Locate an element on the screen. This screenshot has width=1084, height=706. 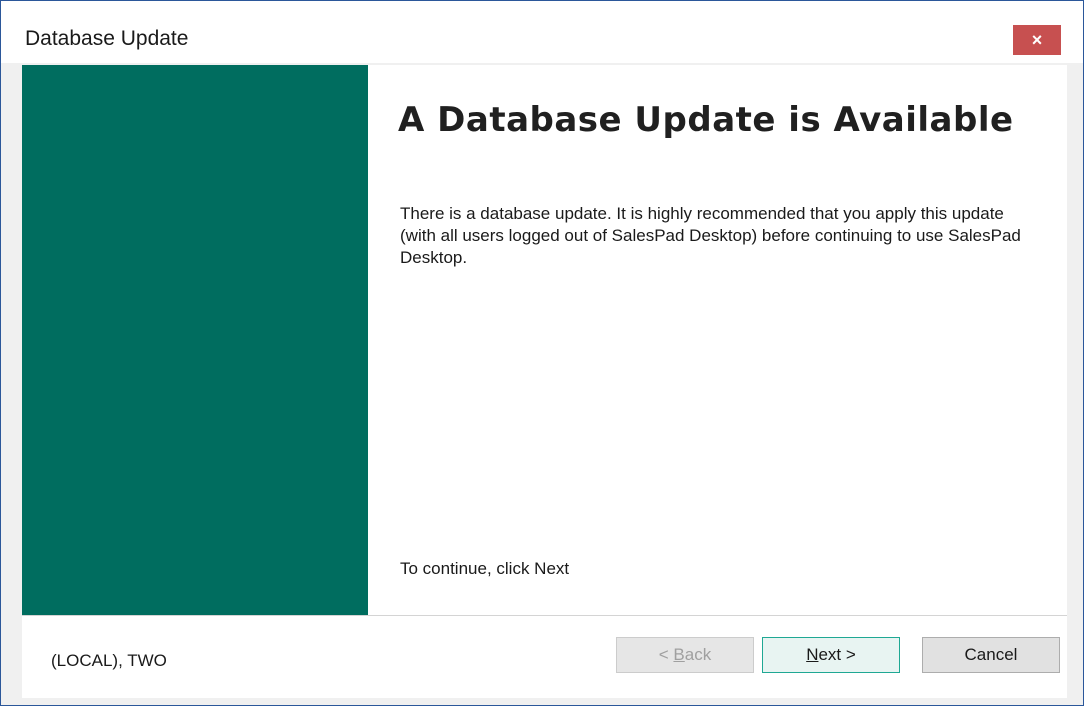
wizard-footer: (LOCAL), TWO < Back Next > Cancel is located at coordinates (544, 657).